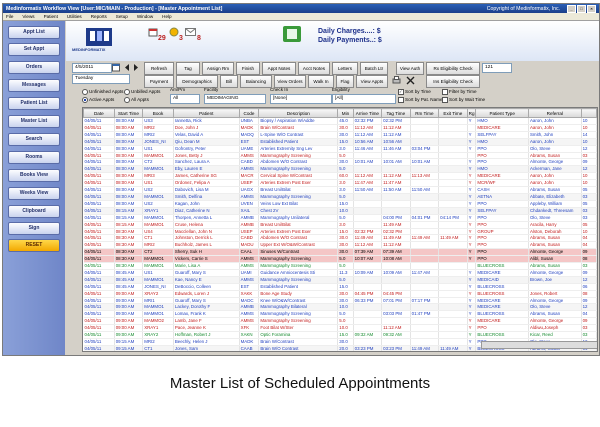  What do you see at coordinates (279, 68) in the screenshot?
I see `appt-notes-button: Appt Notes` at bounding box center [279, 68].